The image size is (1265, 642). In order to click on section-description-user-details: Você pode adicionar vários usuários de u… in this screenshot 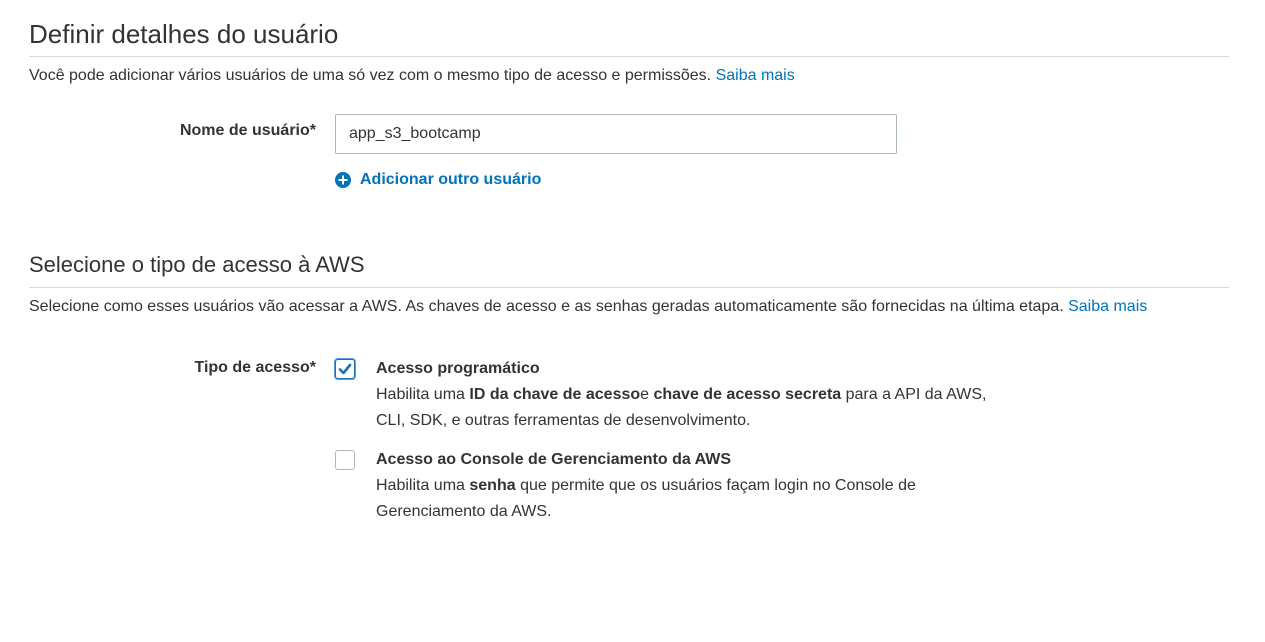, I will do `click(629, 76)`.